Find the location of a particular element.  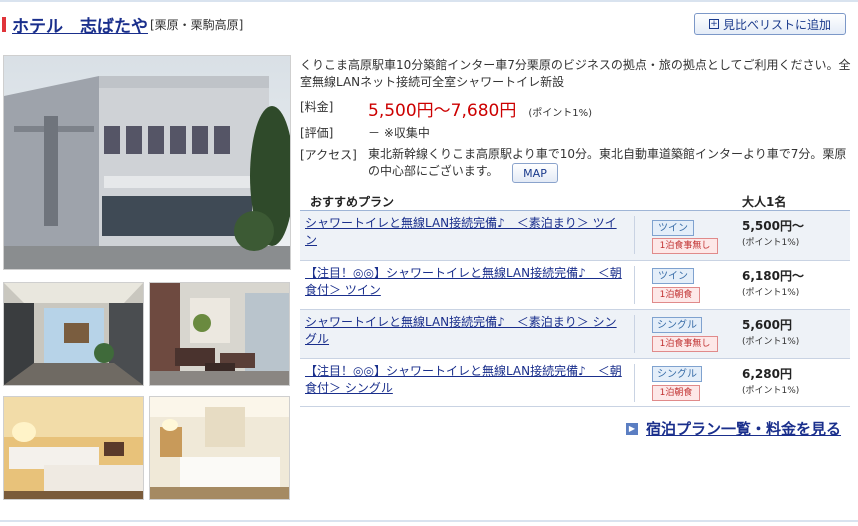

price-point: (ポイント1%) is located at coordinates (560, 113).